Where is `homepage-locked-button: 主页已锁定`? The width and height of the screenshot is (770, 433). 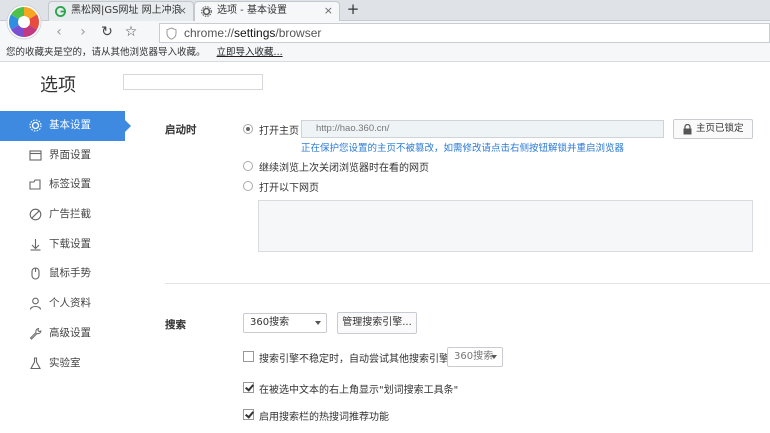 homepage-locked-button: 主页已锁定 is located at coordinates (713, 129).